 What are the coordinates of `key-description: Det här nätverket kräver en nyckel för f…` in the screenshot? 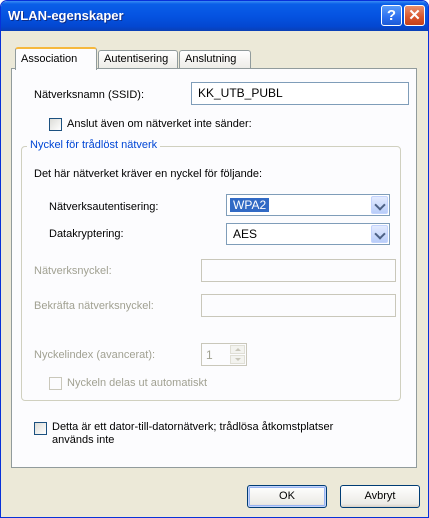 It's located at (148, 174).